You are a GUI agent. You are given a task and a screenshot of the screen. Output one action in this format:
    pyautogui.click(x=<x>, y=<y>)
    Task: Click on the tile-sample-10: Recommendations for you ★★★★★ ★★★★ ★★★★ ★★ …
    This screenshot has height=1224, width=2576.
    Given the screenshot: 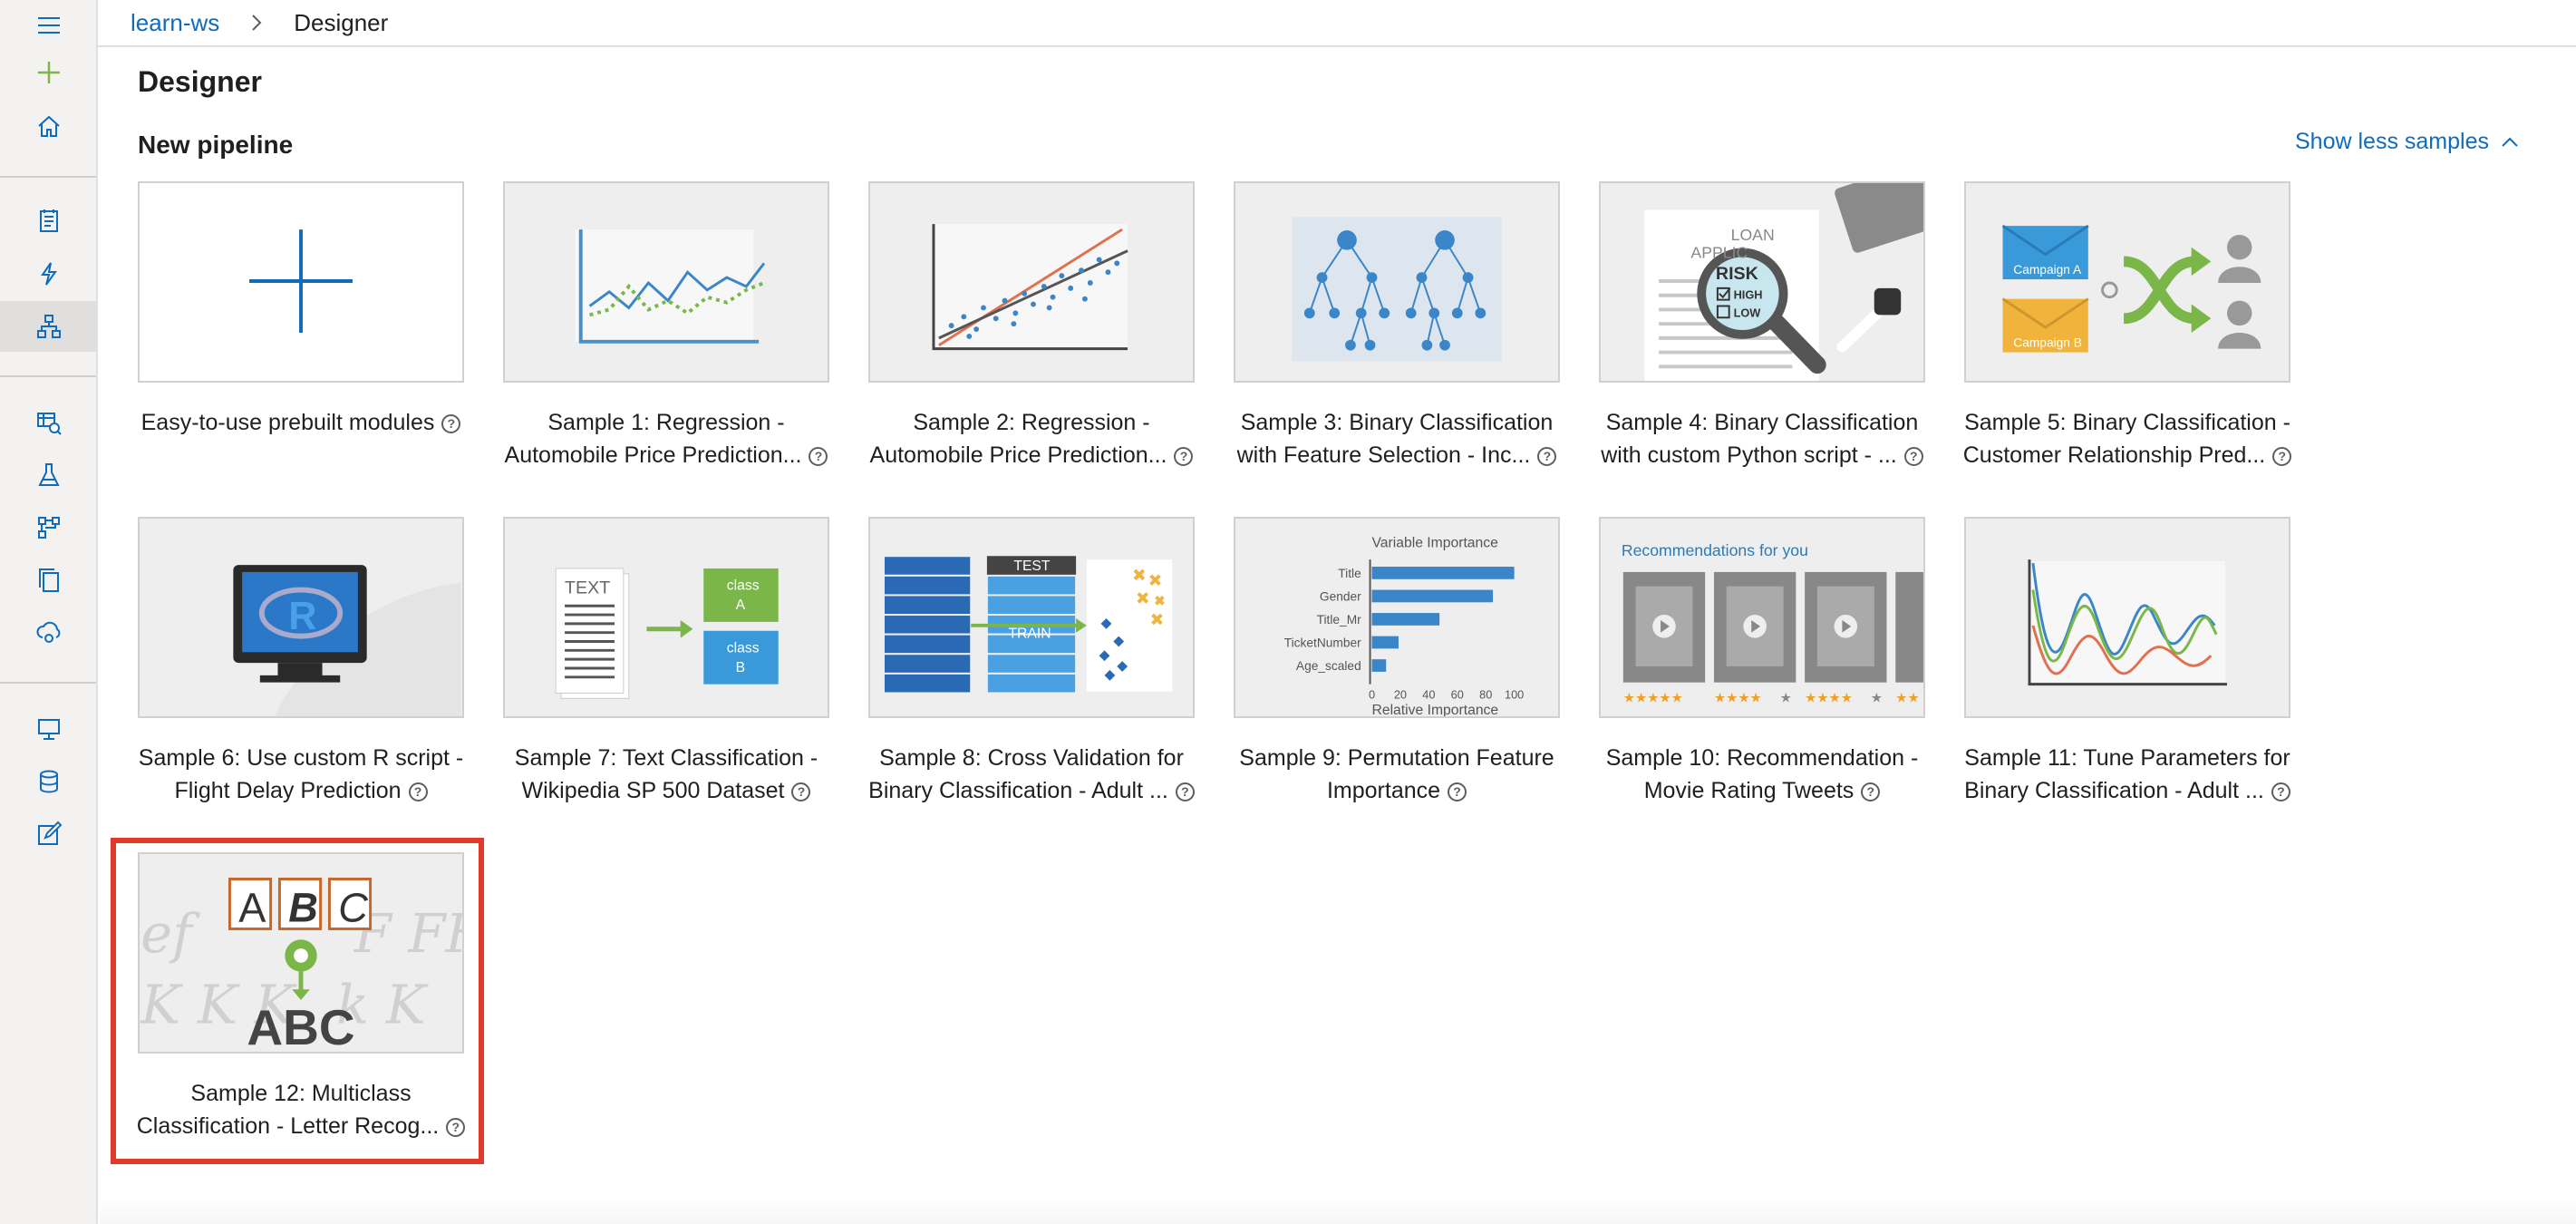 What is the action you would take?
    pyautogui.click(x=1762, y=684)
    